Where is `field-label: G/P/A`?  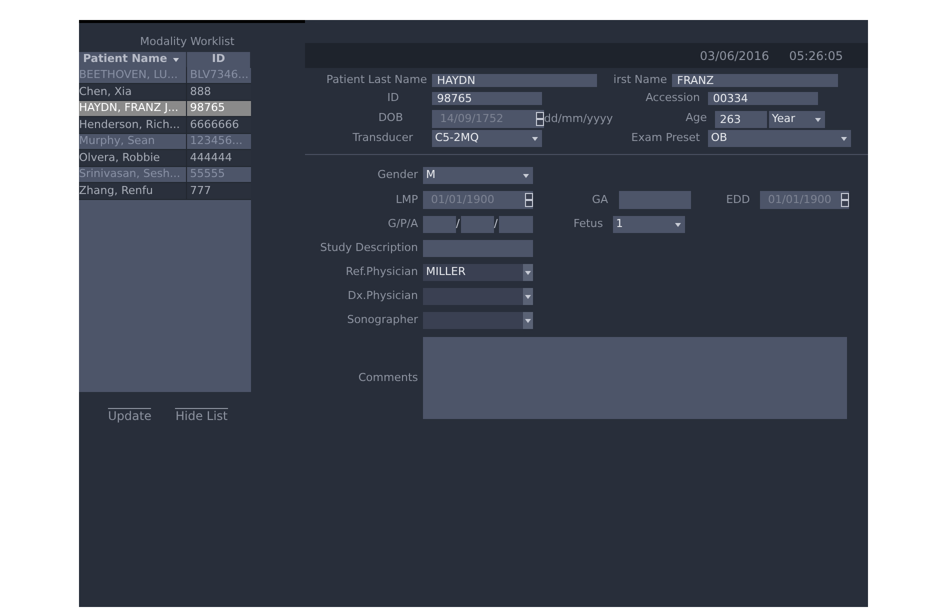
field-label: G/P/A is located at coordinates (402, 224).